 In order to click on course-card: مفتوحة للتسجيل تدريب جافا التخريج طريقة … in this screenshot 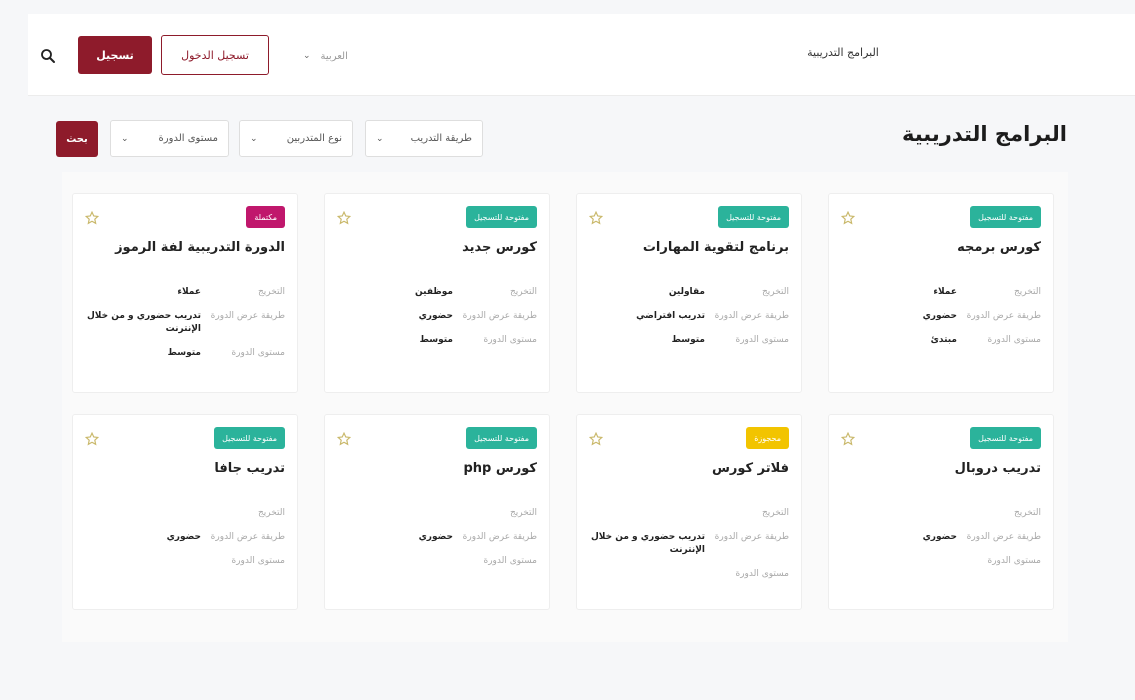, I will do `click(185, 512)`.